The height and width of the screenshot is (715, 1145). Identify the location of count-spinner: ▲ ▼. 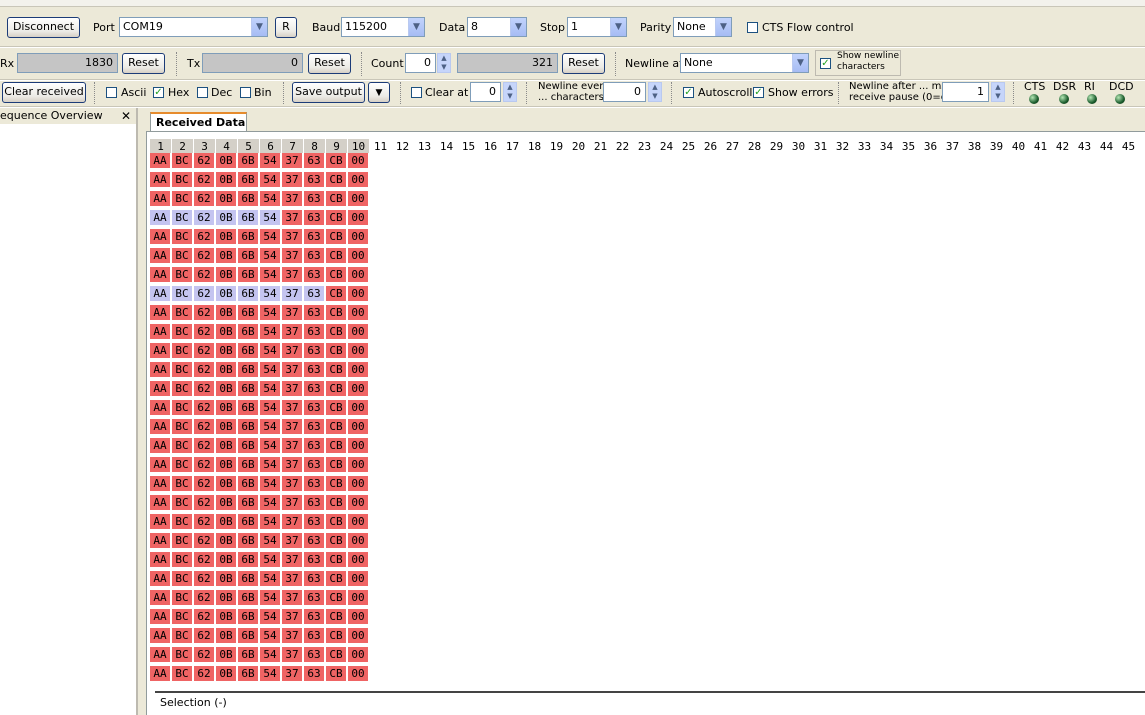
(444, 63).